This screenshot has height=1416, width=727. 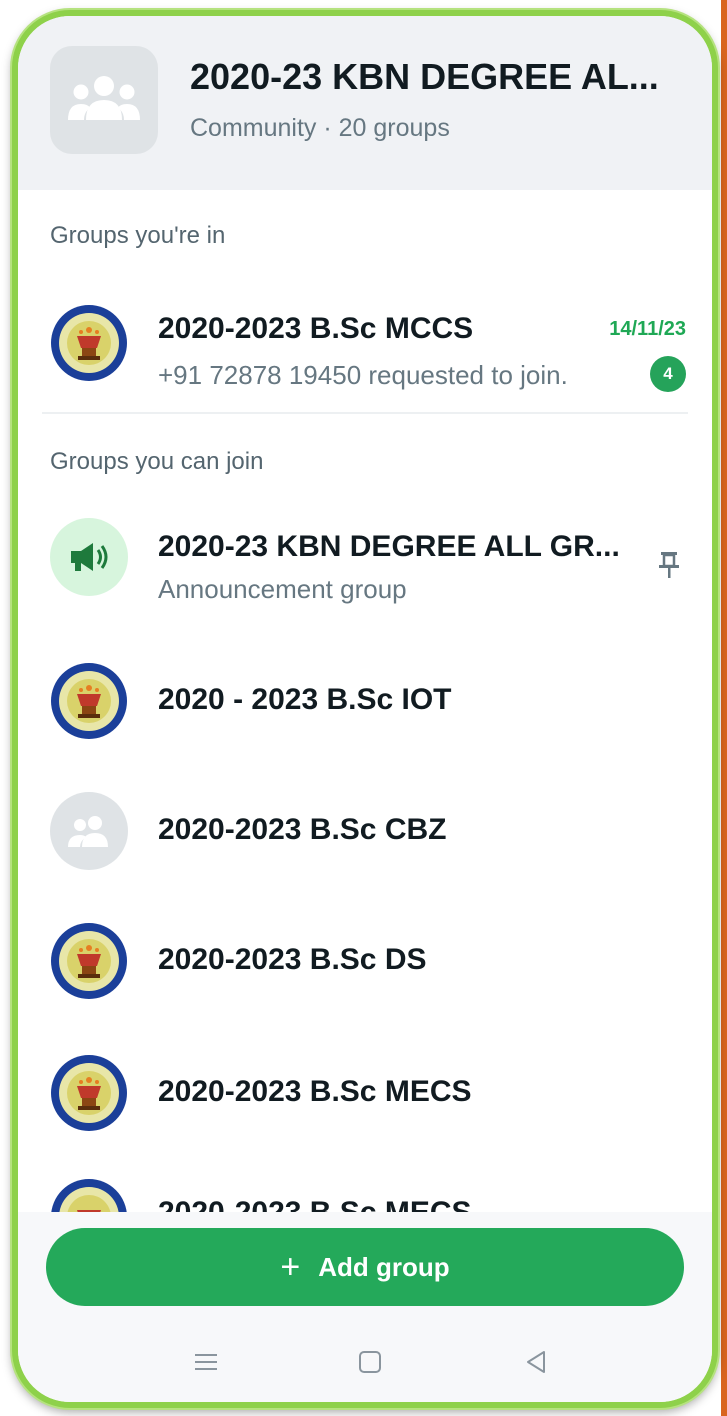 I want to click on group-name: 2020-2023 B.Sc CBZ, so click(x=302, y=829).